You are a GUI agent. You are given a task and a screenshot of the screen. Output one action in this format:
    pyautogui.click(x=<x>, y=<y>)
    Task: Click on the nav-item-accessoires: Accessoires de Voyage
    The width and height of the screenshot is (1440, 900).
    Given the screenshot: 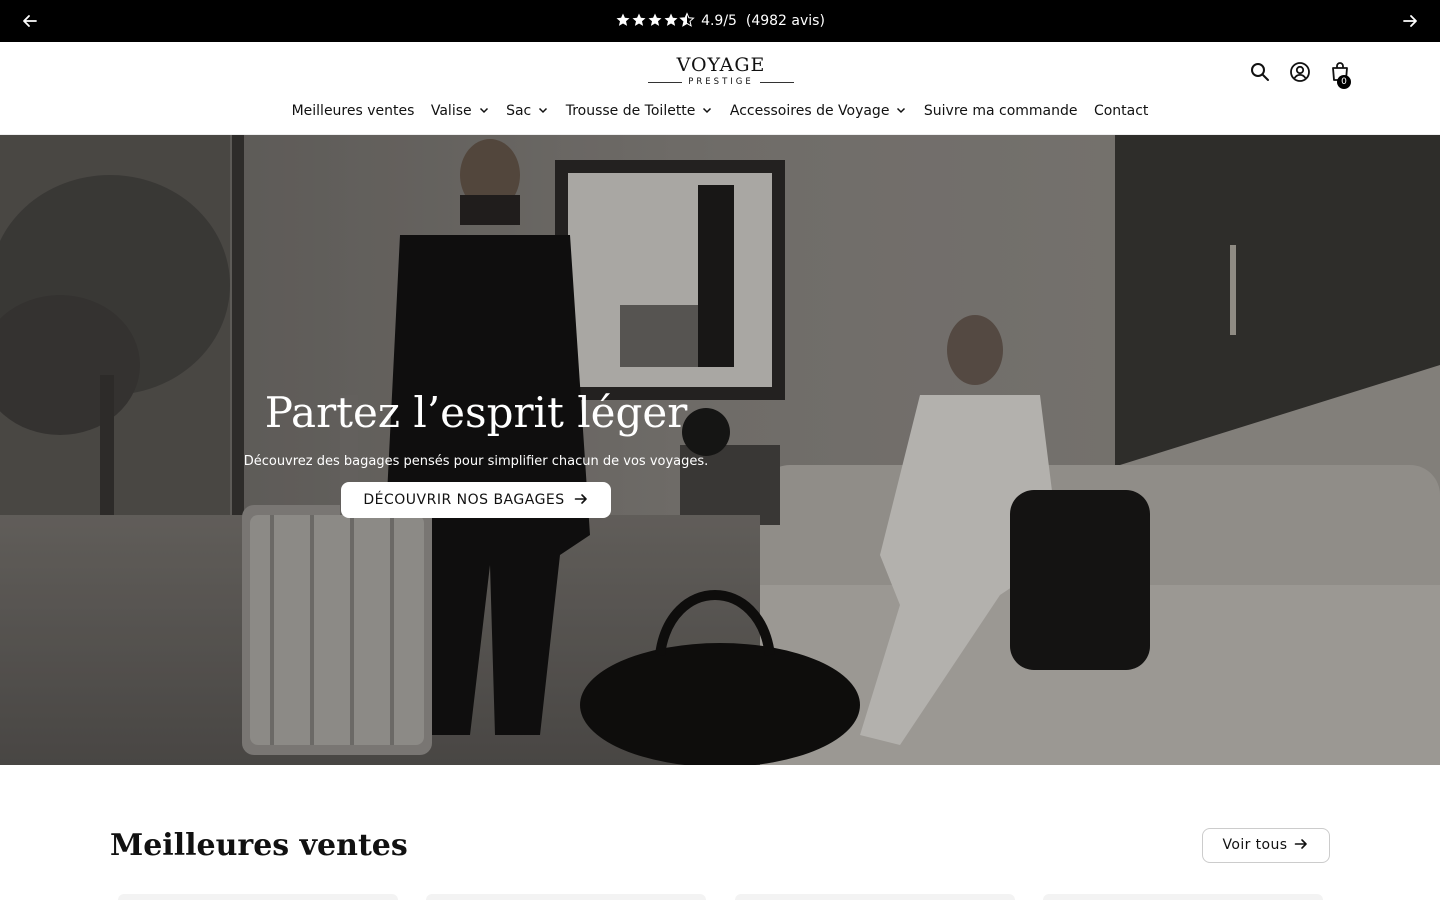 What is the action you would take?
    pyautogui.click(x=819, y=111)
    